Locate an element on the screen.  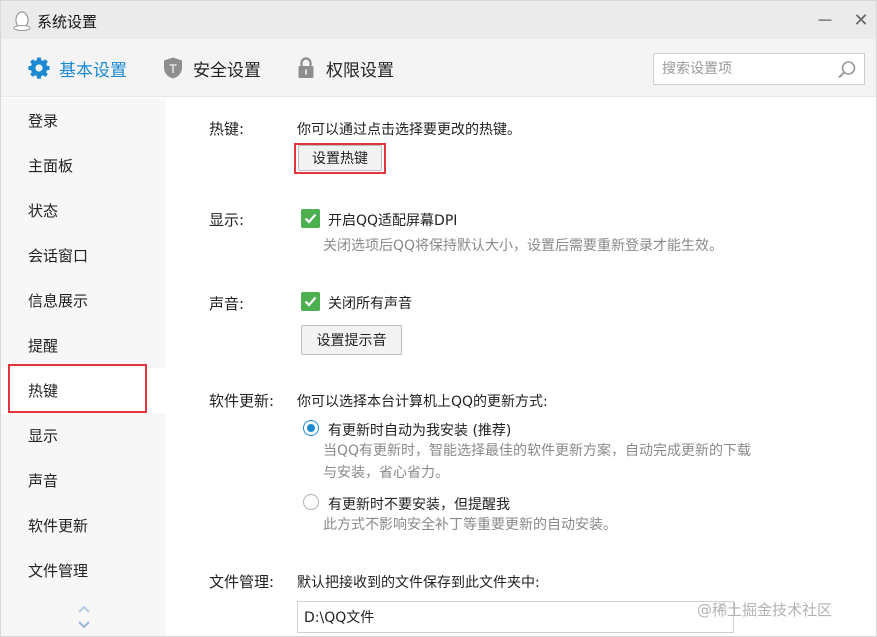
tab-basic-settings: 基本设置 is located at coordinates (77, 68).